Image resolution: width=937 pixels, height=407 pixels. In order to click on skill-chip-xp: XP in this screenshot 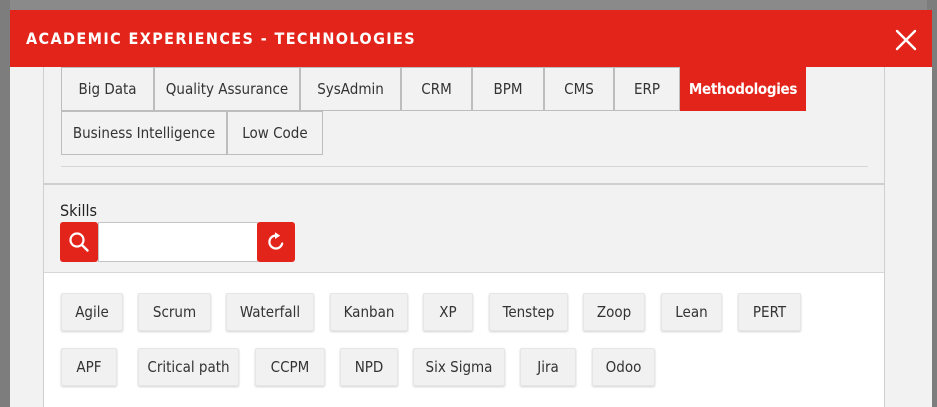, I will do `click(448, 312)`.